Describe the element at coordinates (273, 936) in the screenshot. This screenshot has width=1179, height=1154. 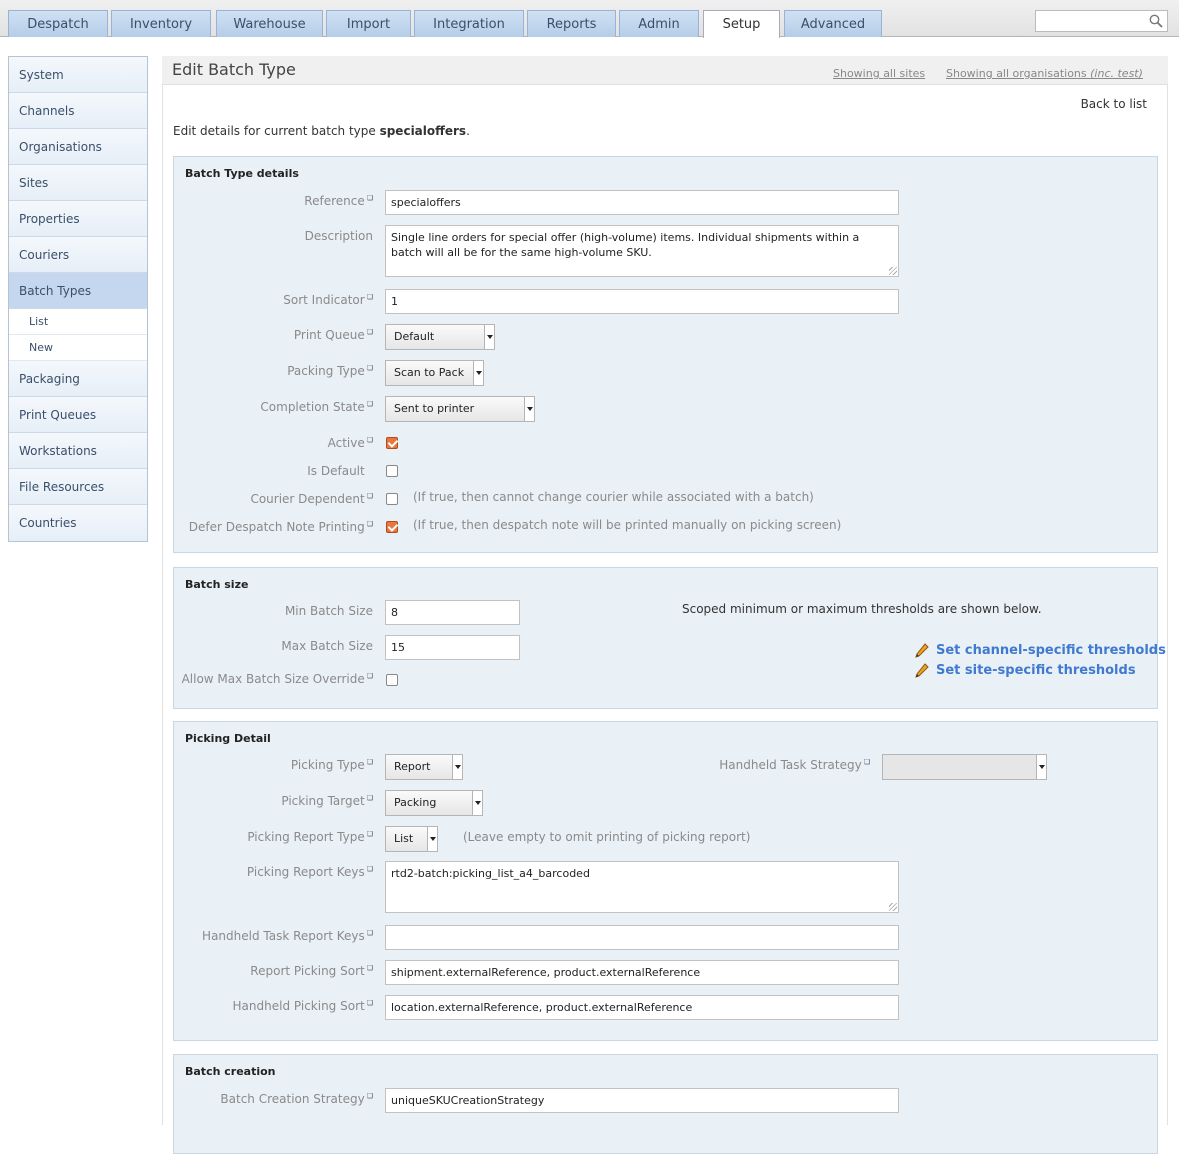
I see `handheld-keys-label: Handheld Task Report Keys ❏` at that location.